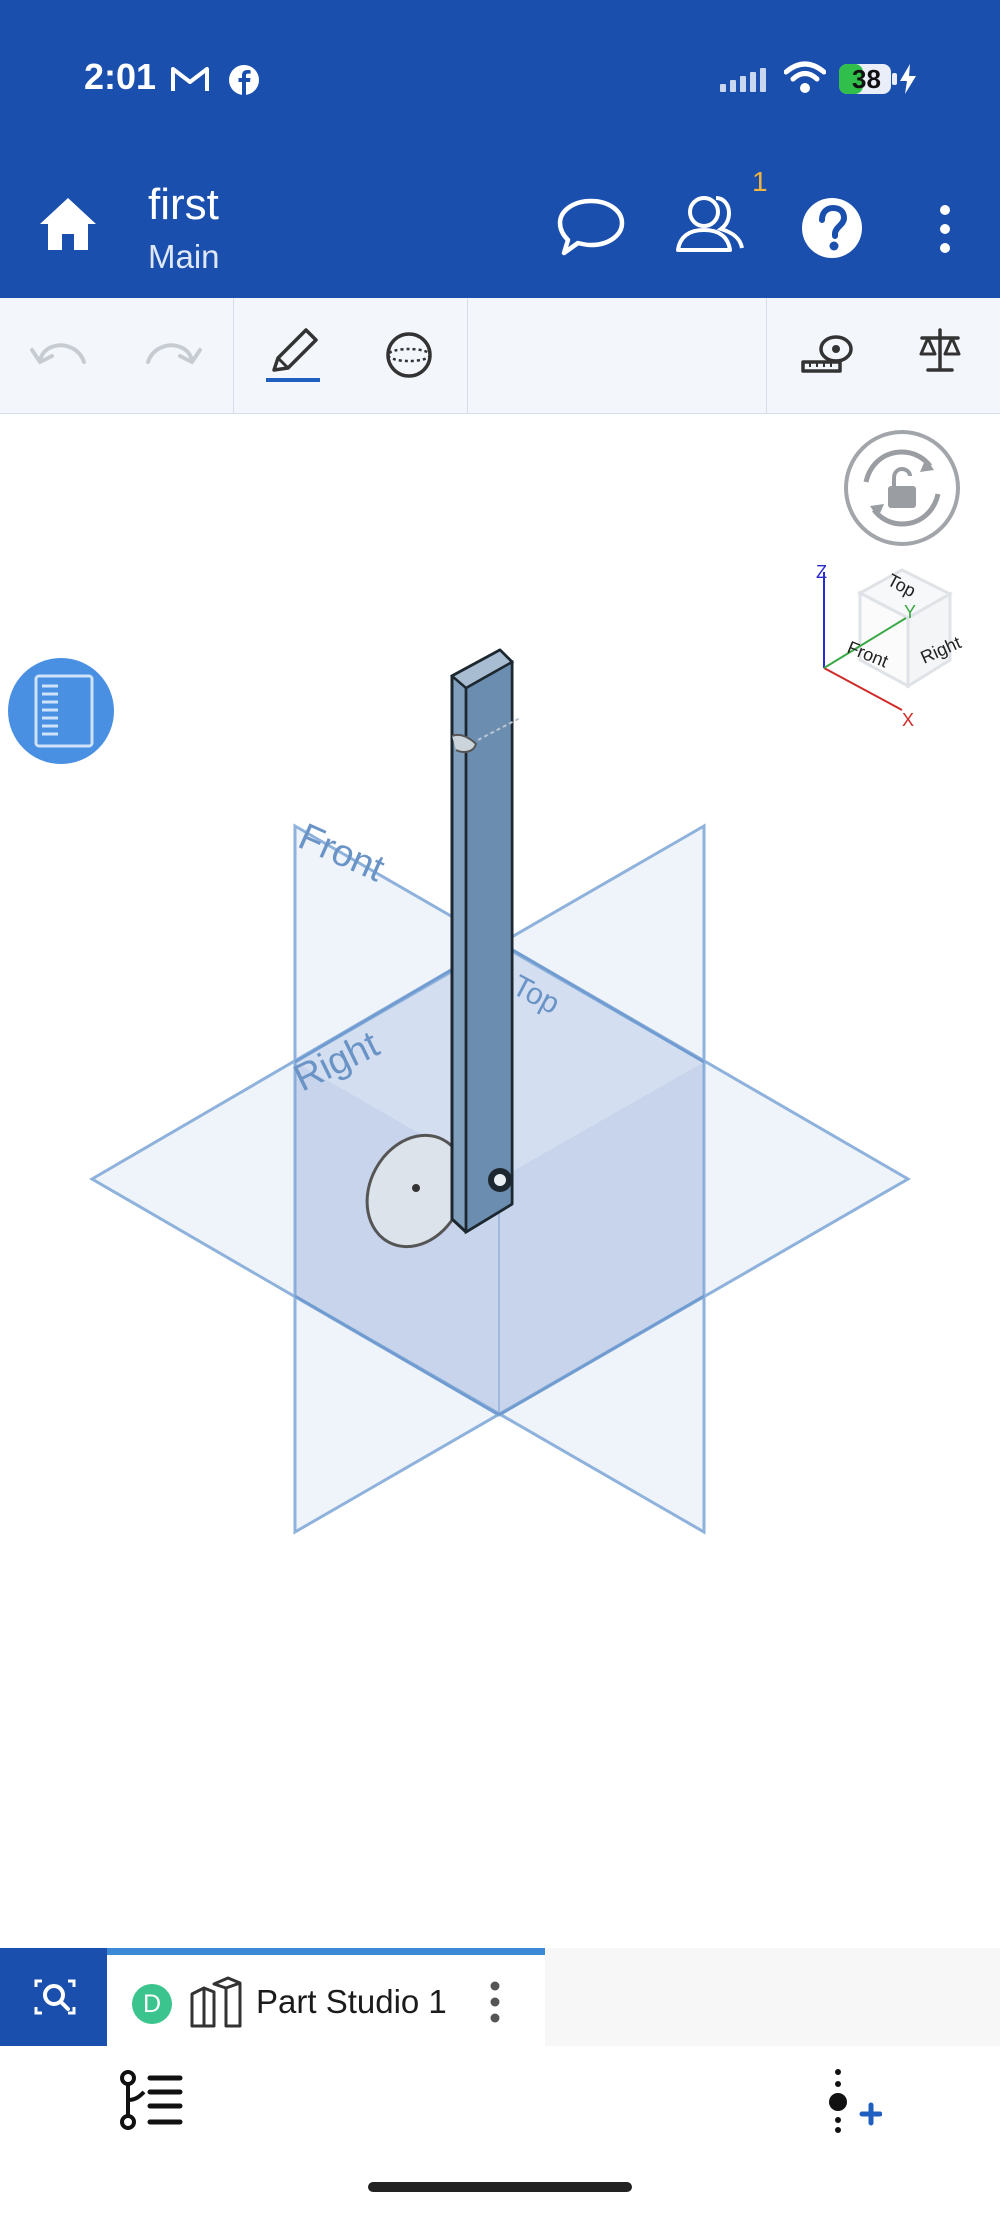 This screenshot has height=2231, width=1000. Describe the element at coordinates (183, 205) in the screenshot. I see `document-title: first` at that location.